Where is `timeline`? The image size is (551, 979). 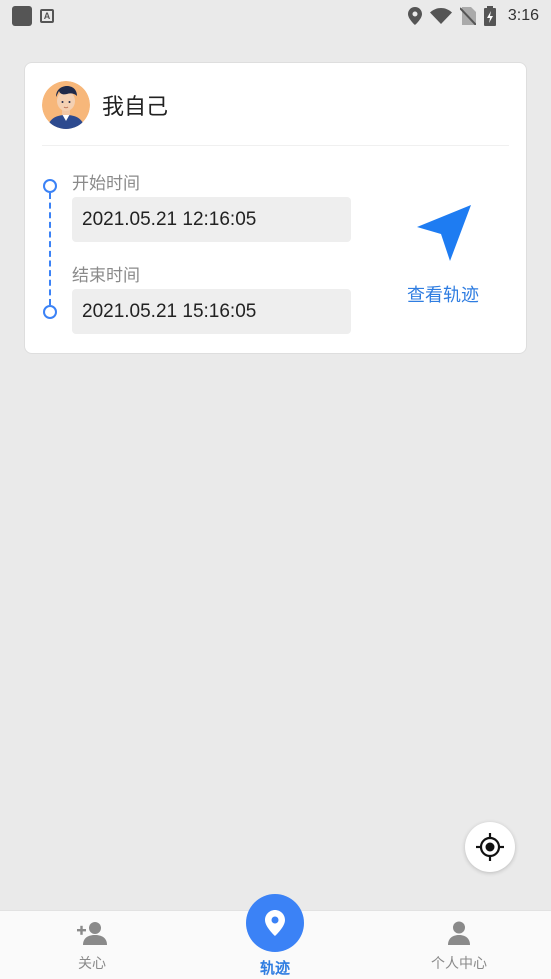
timeline is located at coordinates (50, 249).